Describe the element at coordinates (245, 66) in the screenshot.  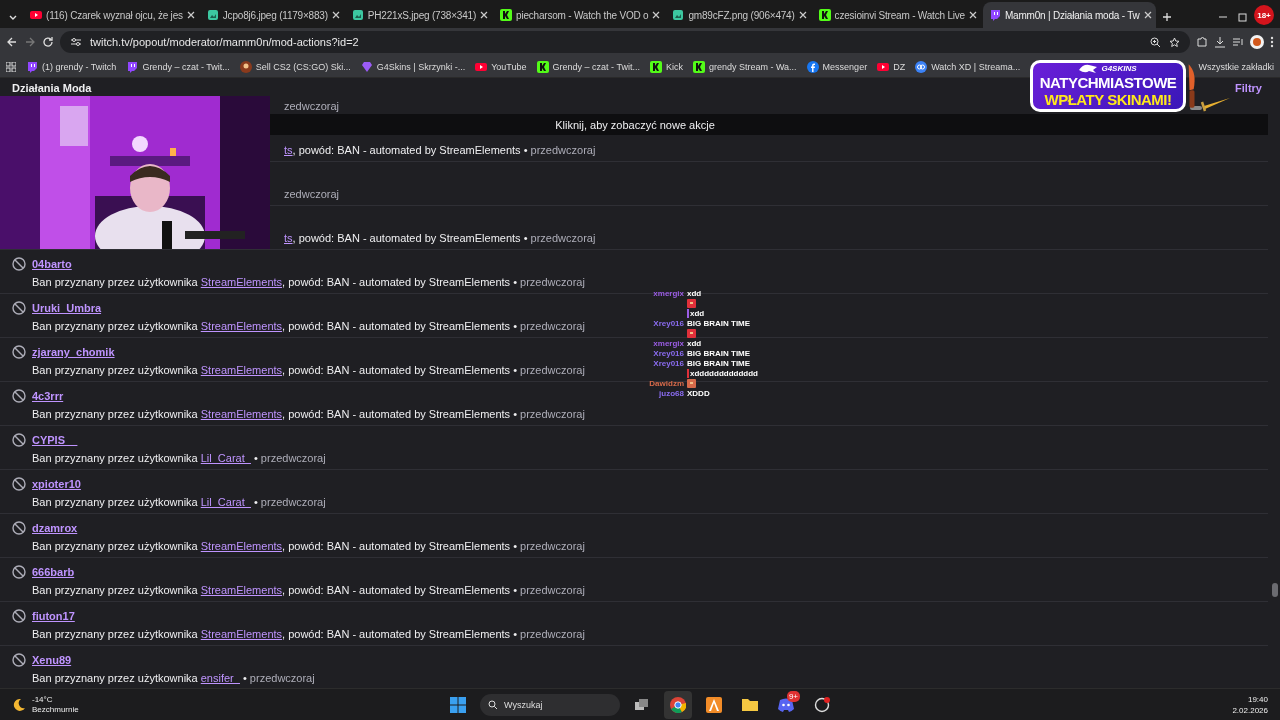
I see `avatar-icon` at that location.